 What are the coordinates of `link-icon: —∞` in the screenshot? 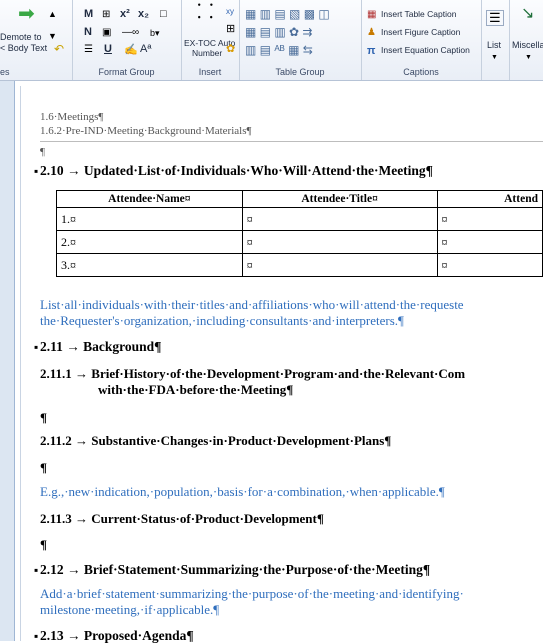 It's located at (130, 33).